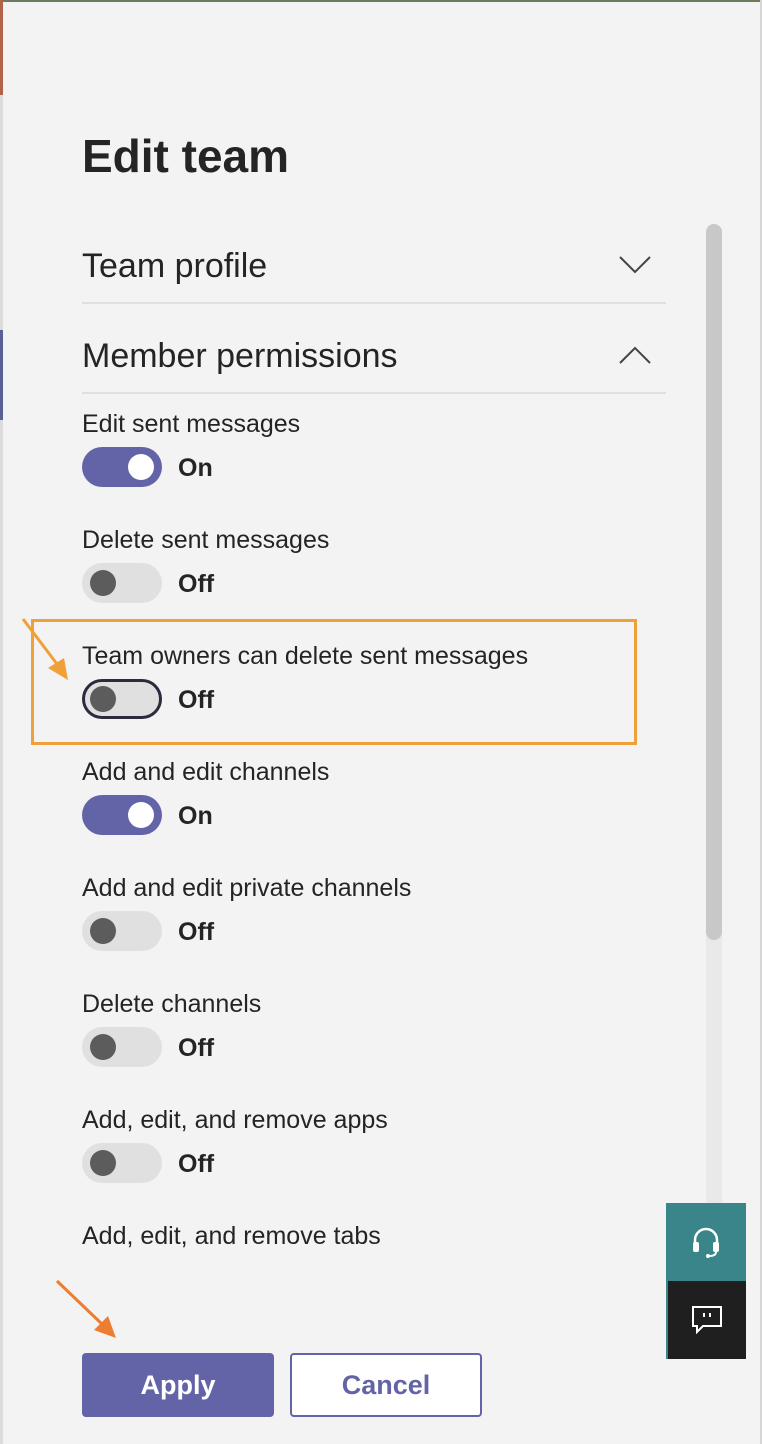 This screenshot has width=762, height=1444. I want to click on permission-label: Team owners can delete sent messages, so click(305, 656).